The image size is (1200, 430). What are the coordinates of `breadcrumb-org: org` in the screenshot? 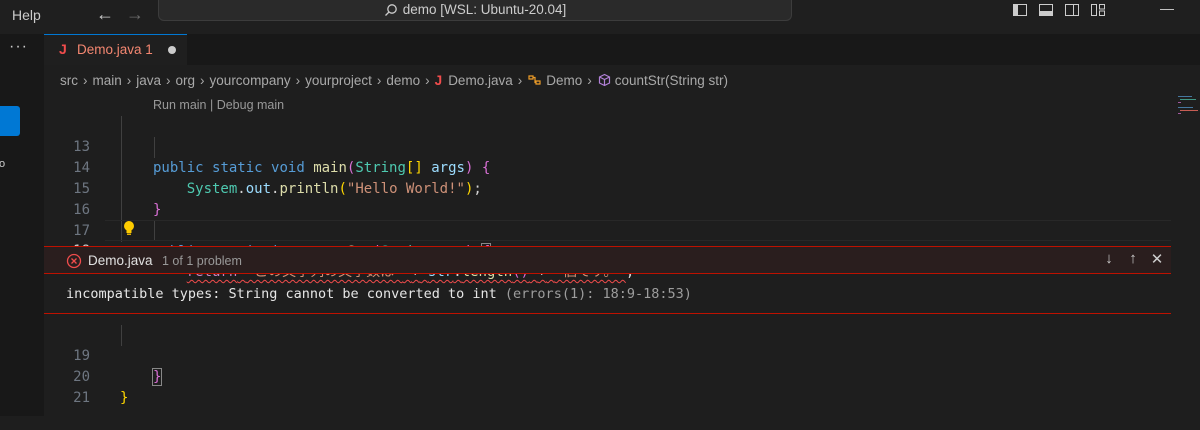 It's located at (186, 80).